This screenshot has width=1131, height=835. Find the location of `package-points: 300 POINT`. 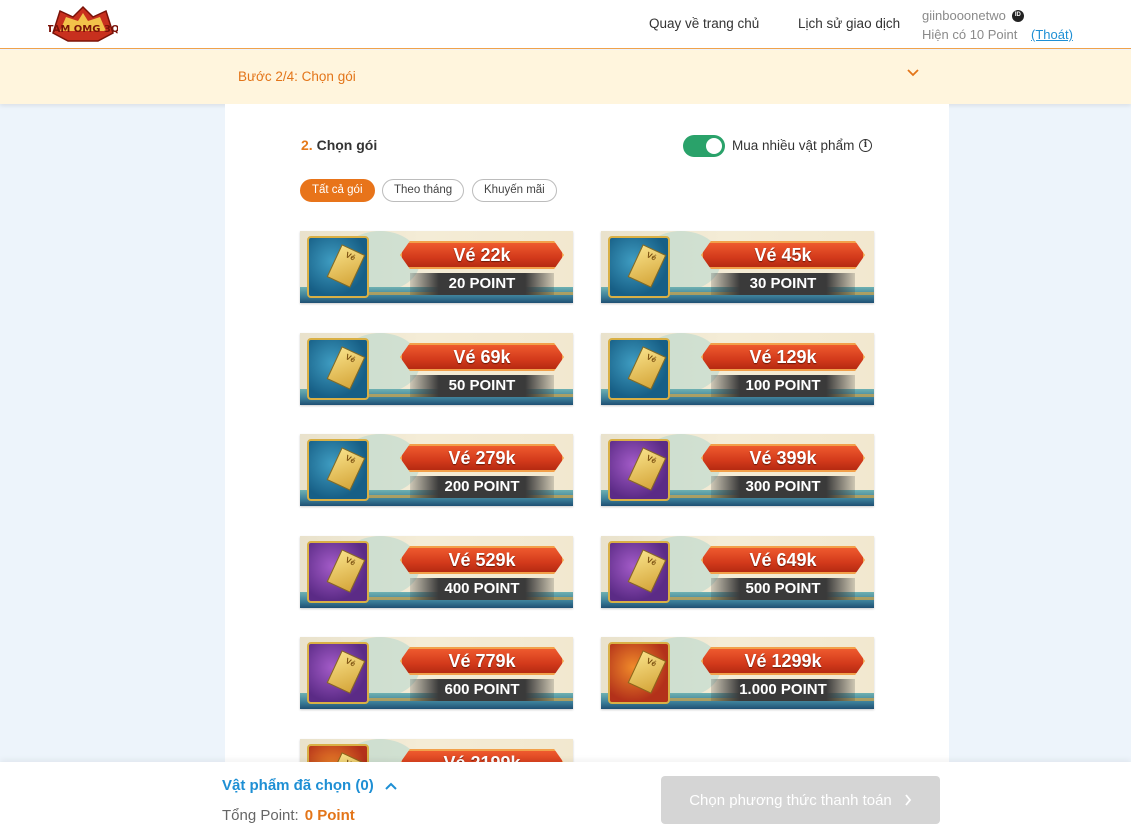

package-points: 300 POINT is located at coordinates (783, 487).